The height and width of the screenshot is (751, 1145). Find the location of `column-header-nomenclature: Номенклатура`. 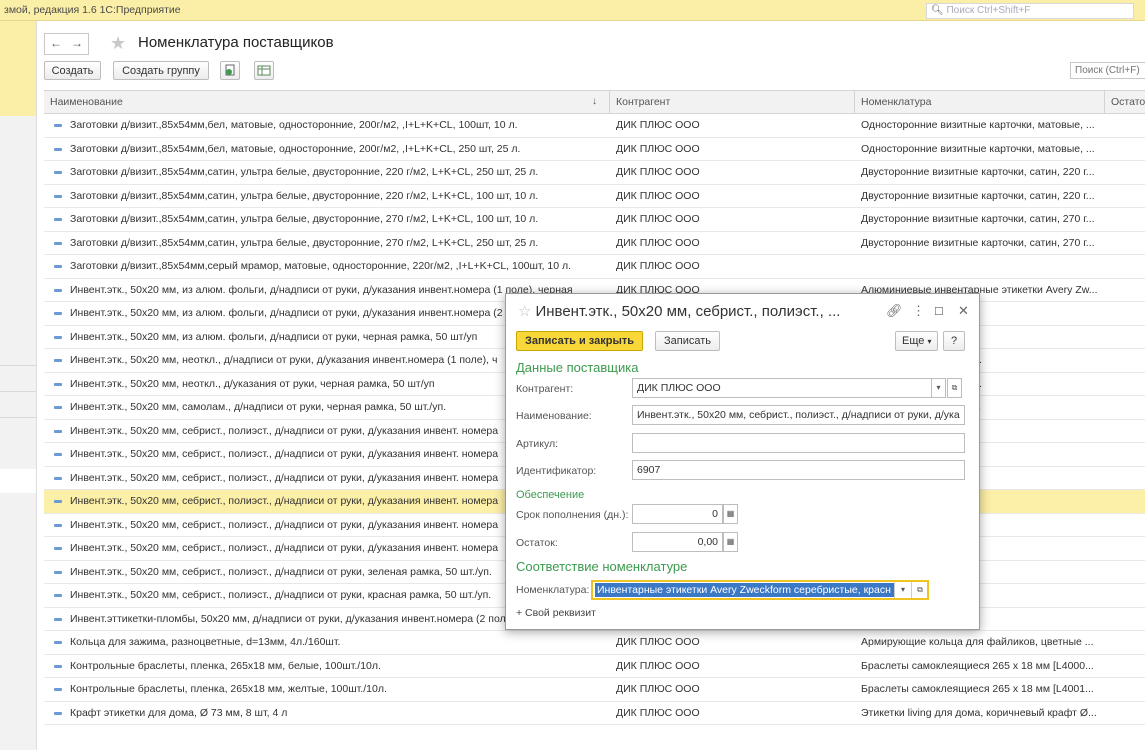

column-header-nomenclature: Номенклатура is located at coordinates (980, 102).